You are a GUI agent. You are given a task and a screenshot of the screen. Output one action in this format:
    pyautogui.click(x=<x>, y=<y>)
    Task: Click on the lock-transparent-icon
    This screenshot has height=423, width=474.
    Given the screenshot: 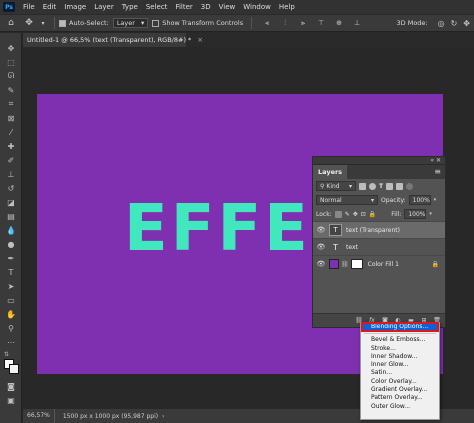 What is the action you would take?
    pyautogui.click(x=338, y=214)
    